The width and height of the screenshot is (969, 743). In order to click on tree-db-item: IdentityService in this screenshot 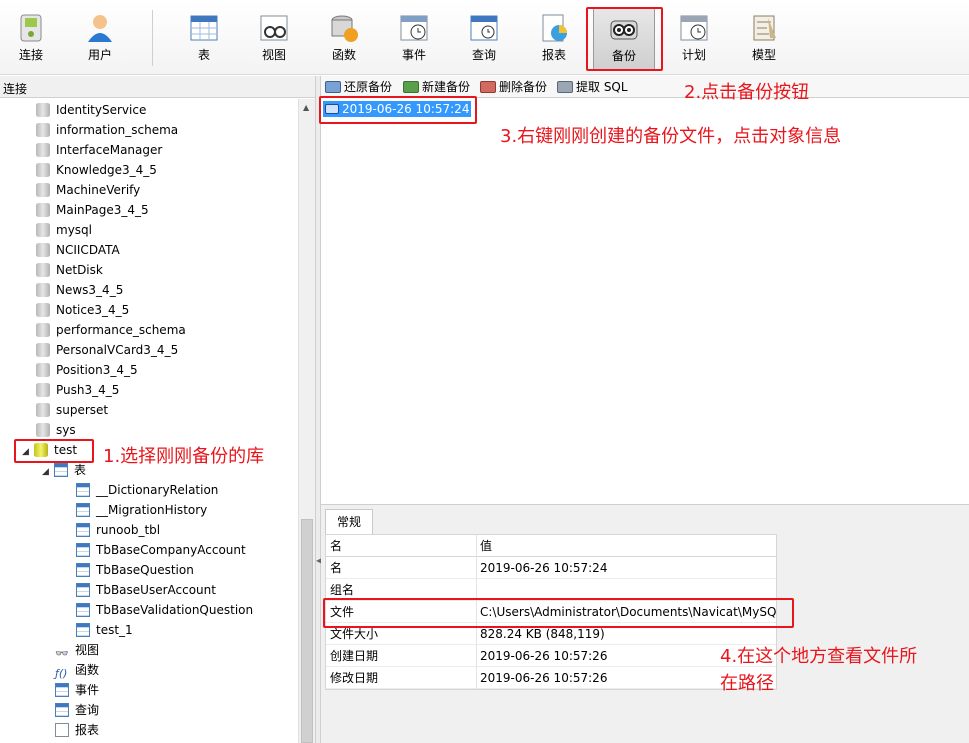, I will do `click(91, 110)`.